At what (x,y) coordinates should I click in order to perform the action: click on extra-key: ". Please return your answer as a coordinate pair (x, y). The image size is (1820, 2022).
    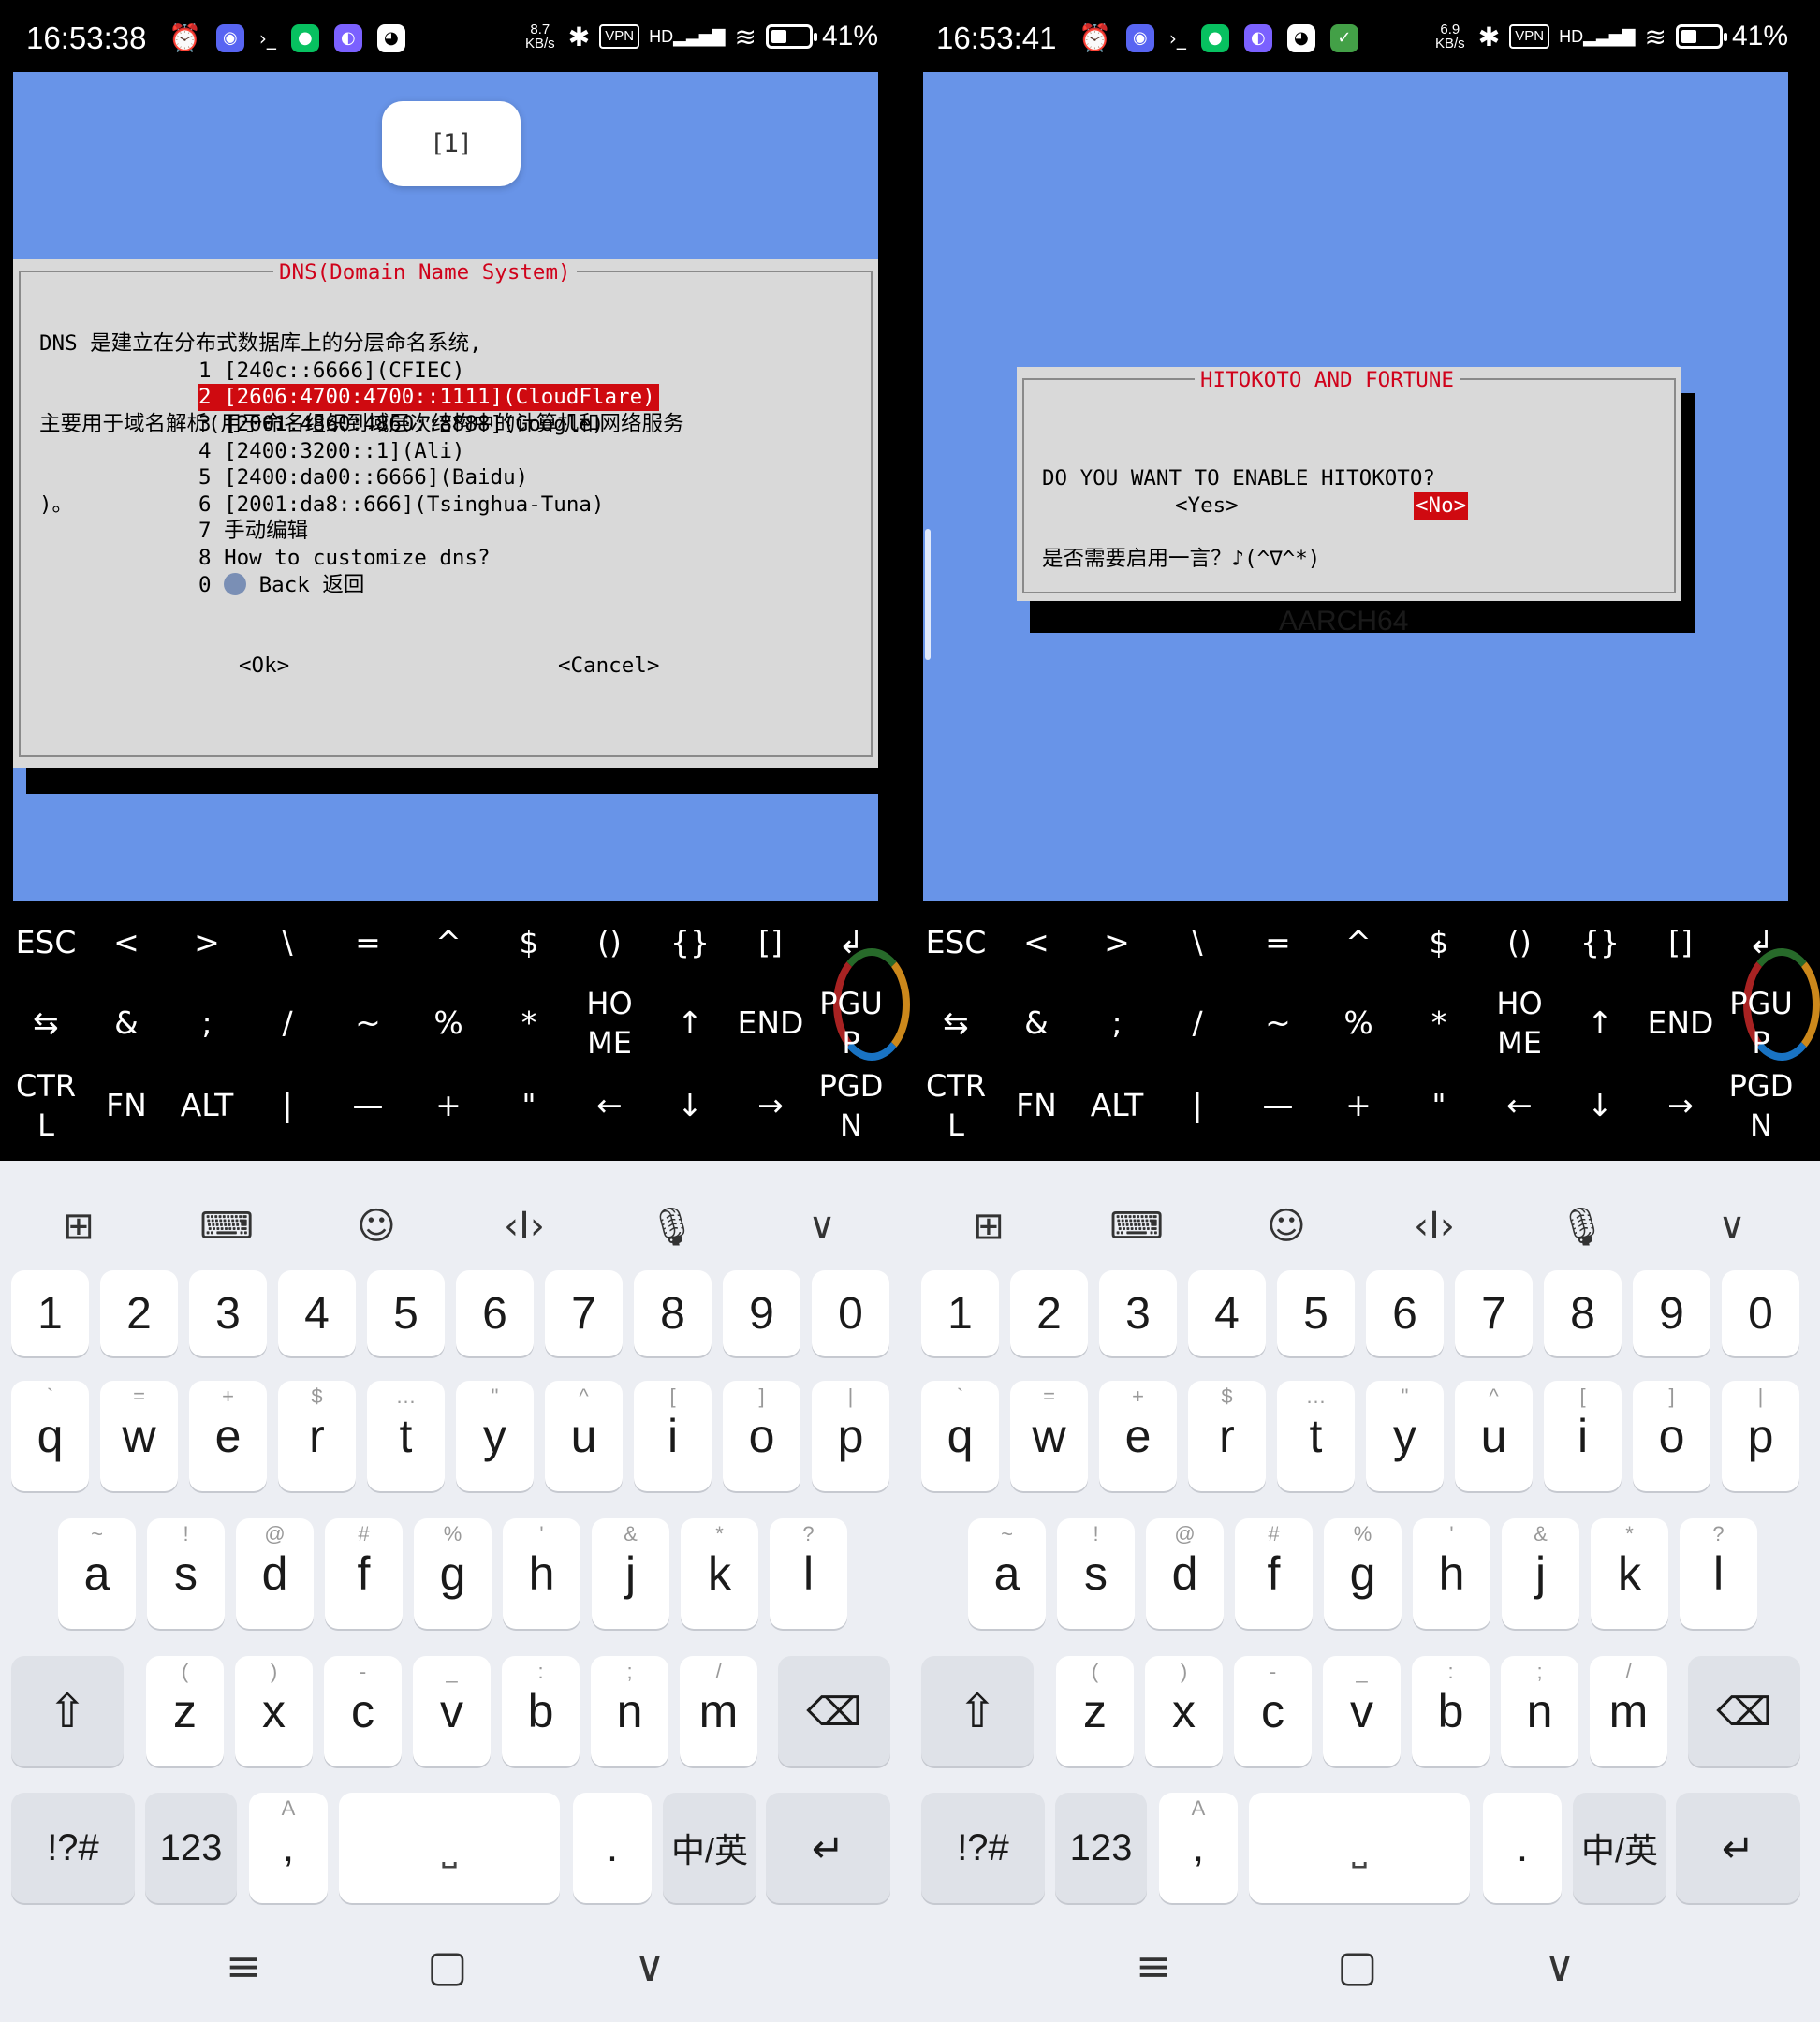
    Looking at the image, I should click on (529, 1105).